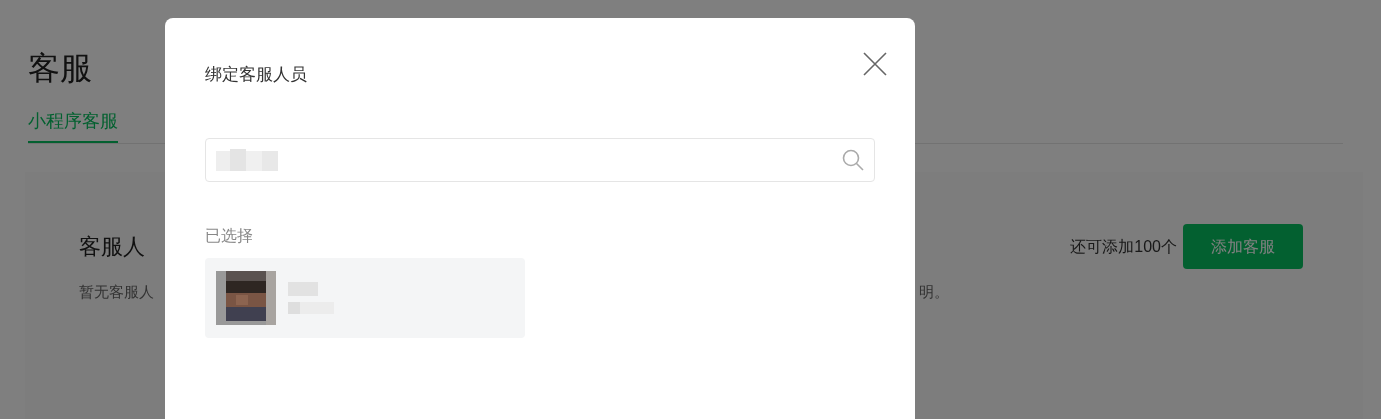  I want to click on close-icon, so click(875, 64).